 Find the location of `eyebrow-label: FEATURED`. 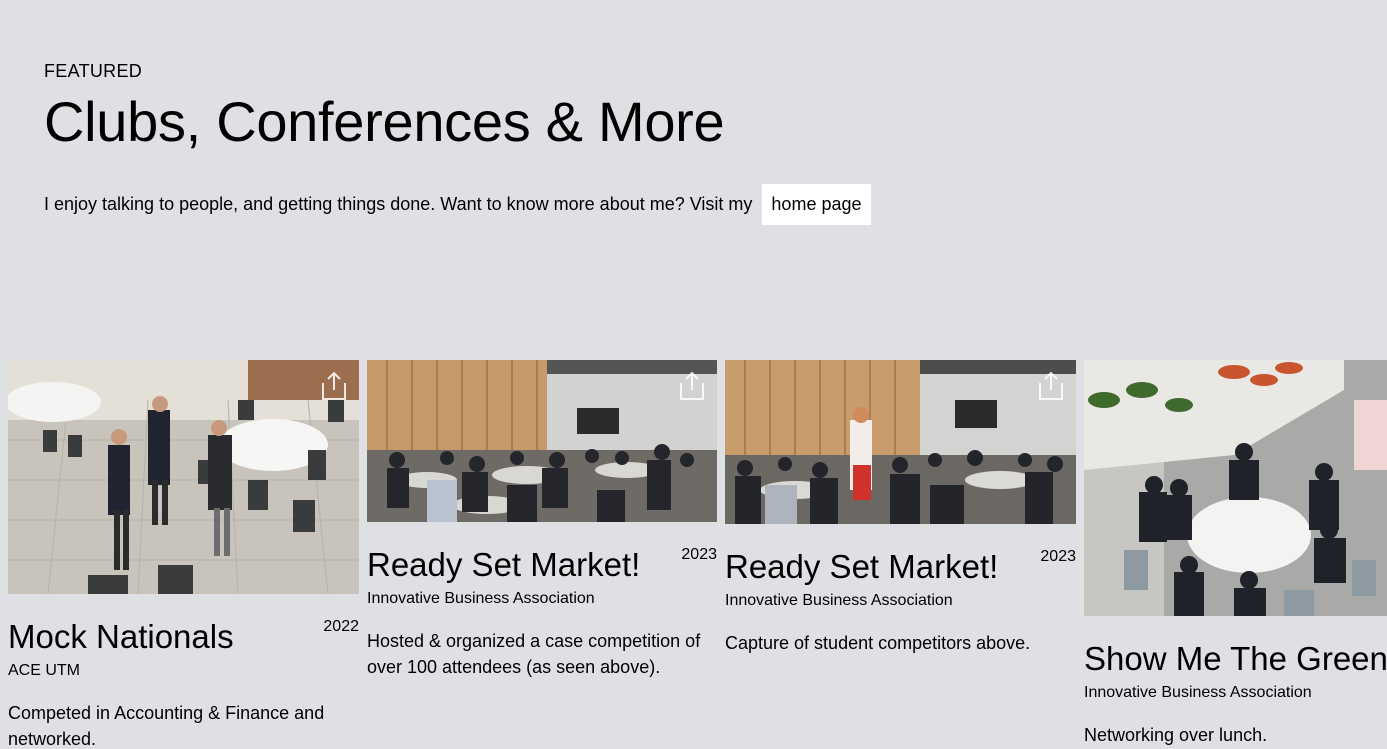

eyebrow-label: FEATURED is located at coordinates (93, 71).